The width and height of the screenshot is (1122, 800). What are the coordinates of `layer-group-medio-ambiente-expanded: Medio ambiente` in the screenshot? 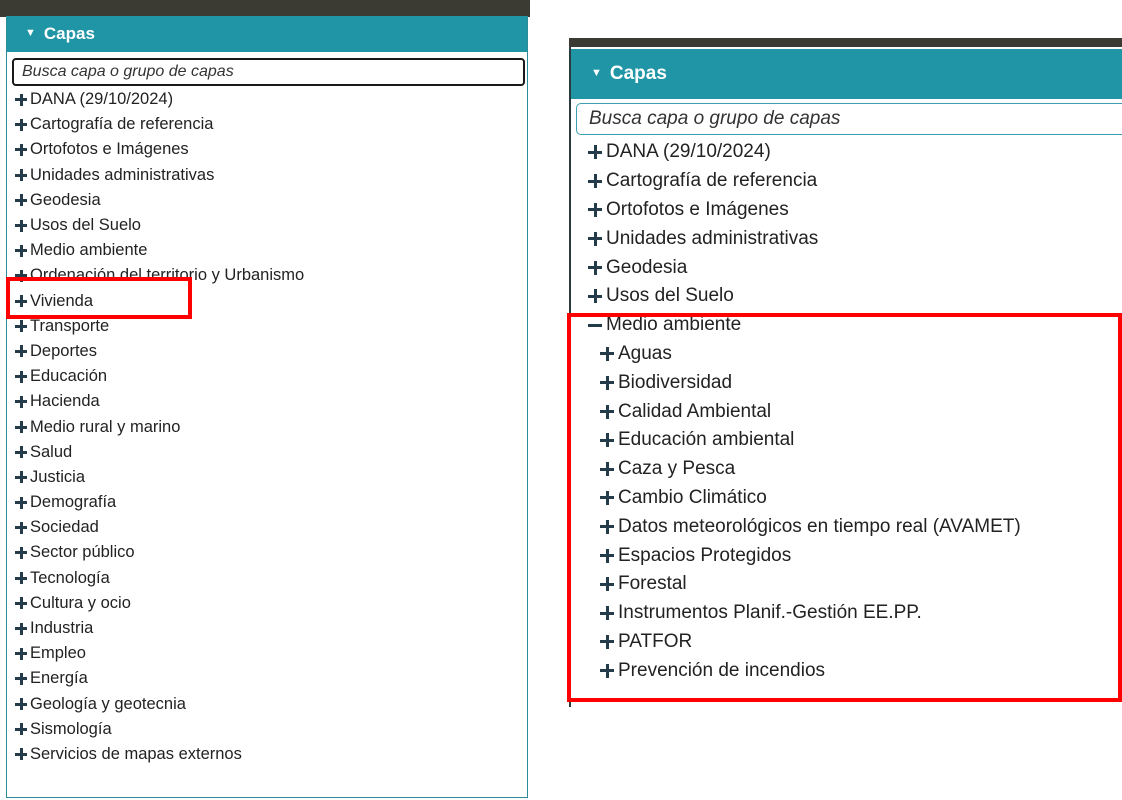 It's located at (855, 325).